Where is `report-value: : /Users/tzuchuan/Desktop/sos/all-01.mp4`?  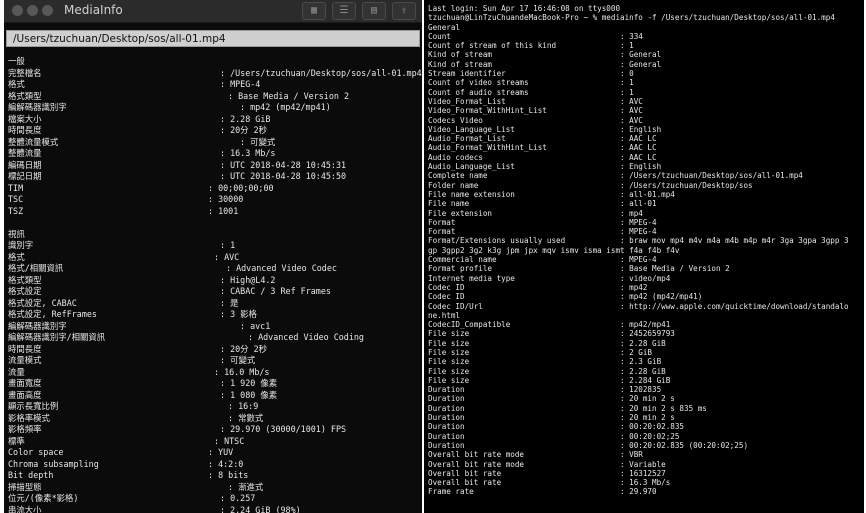 report-value: : /Users/tzuchuan/Desktop/sos/all-01.mp4 is located at coordinates (321, 72).